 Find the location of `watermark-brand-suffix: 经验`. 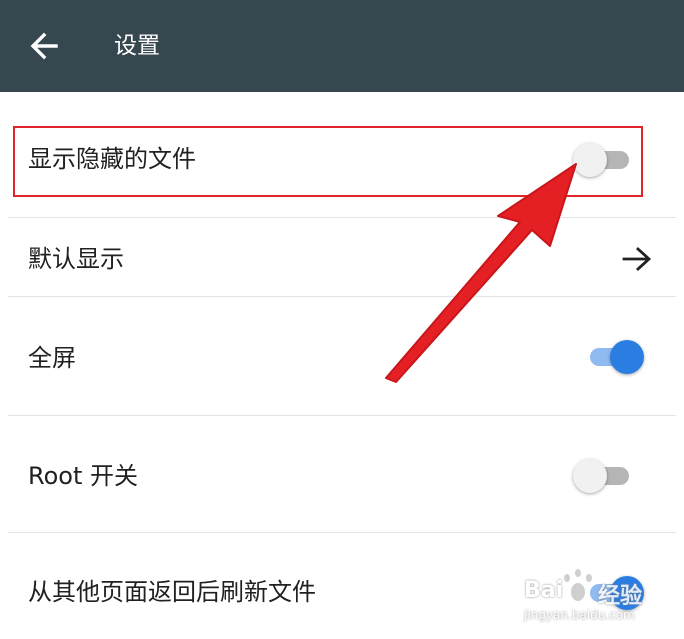

watermark-brand-suffix: 经验 is located at coordinates (620, 596).